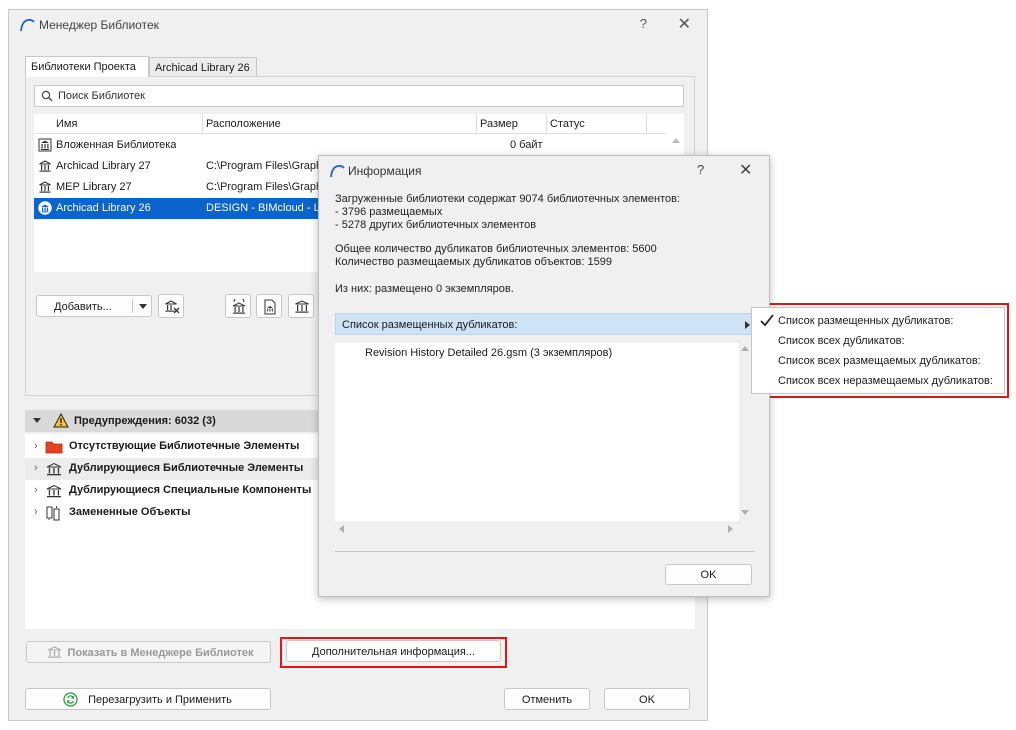 The image size is (1016, 730). I want to click on info-line: - 5278 других библиотечных элементов, so click(436, 225).